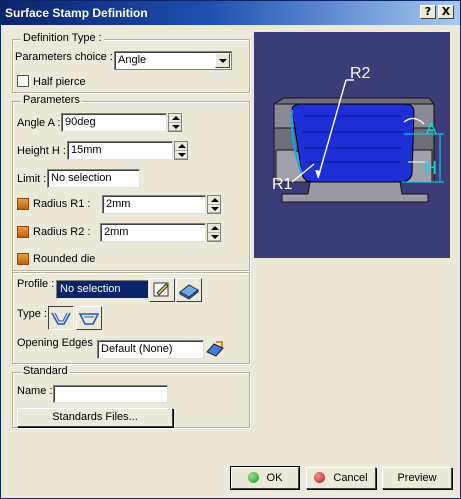  I want to click on profile-input: No selection, so click(102, 289).